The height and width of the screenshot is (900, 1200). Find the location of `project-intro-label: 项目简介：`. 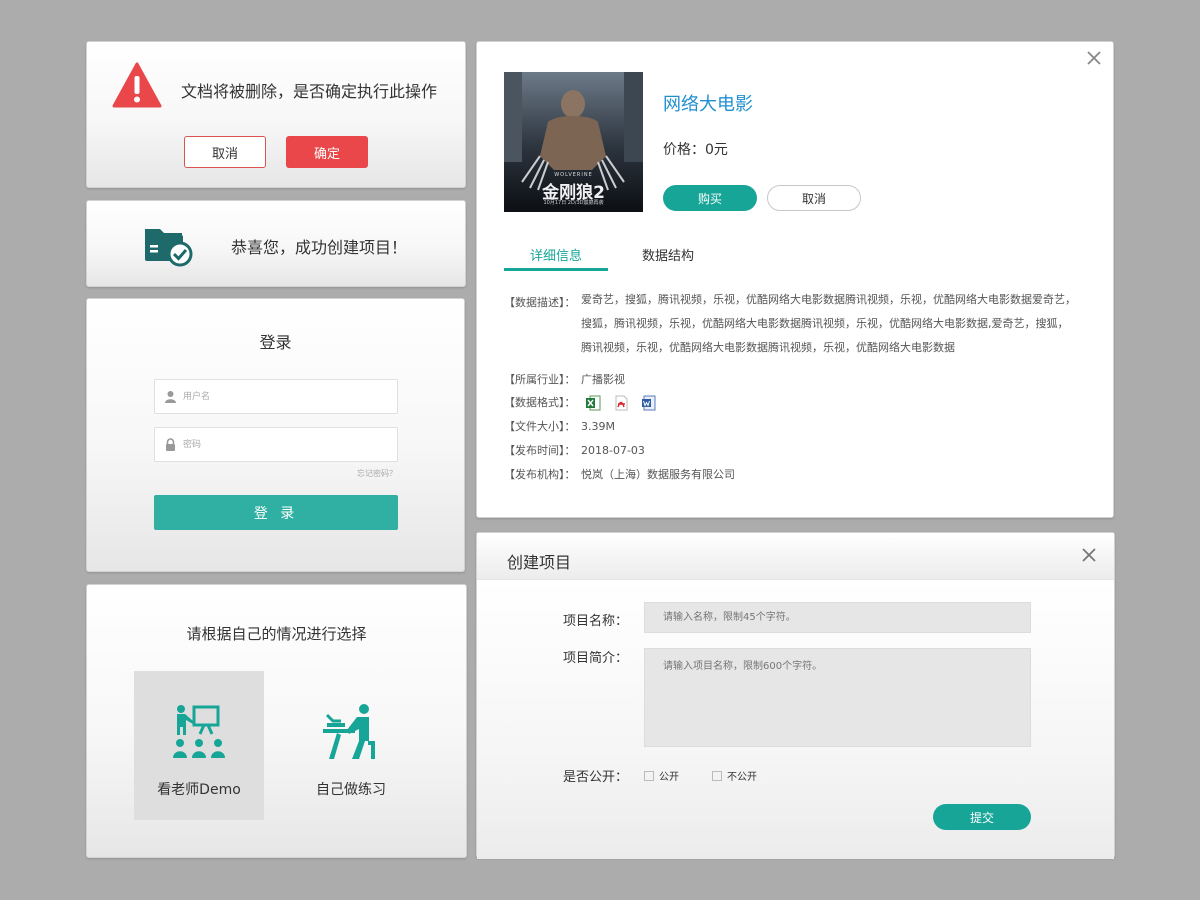

project-intro-label: 项目简介： is located at coordinates (596, 658).